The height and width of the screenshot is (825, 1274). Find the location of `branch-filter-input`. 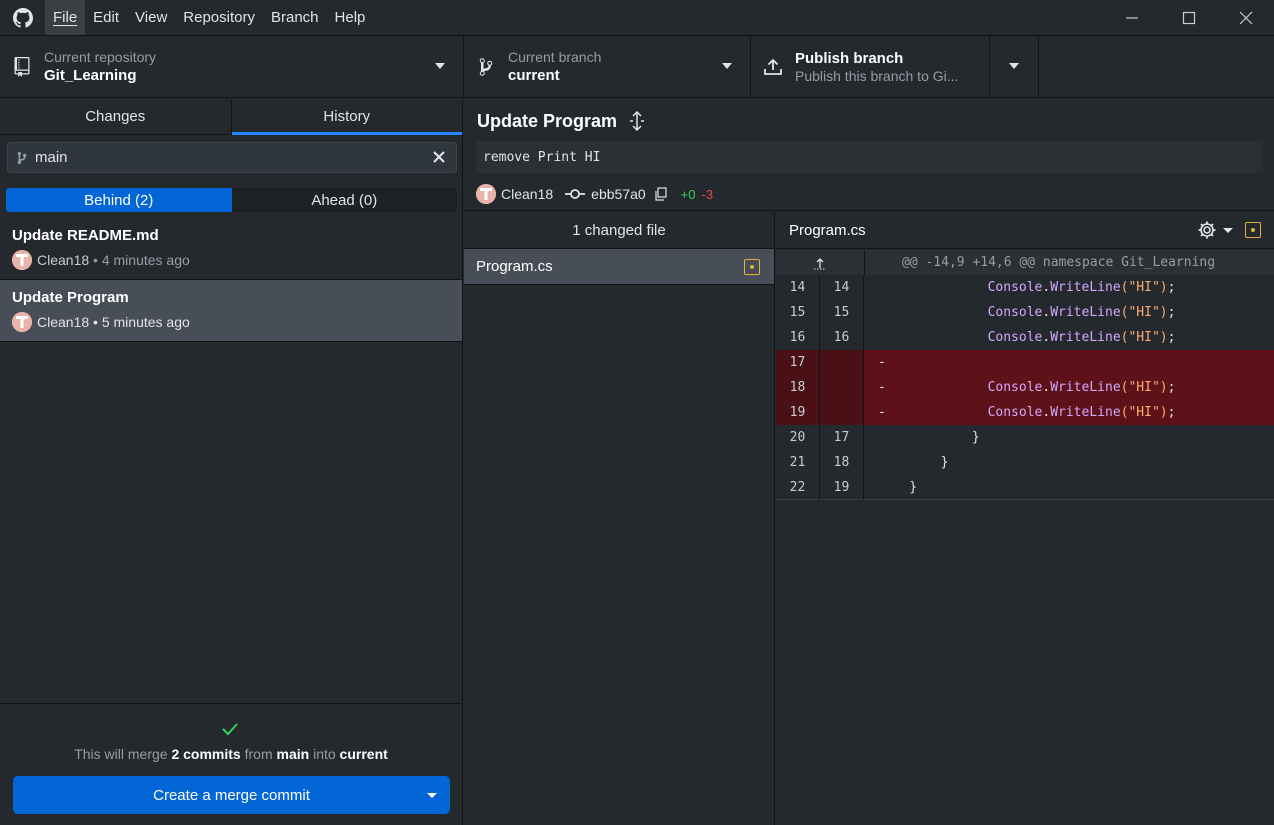

branch-filter-input is located at coordinates (225, 157).